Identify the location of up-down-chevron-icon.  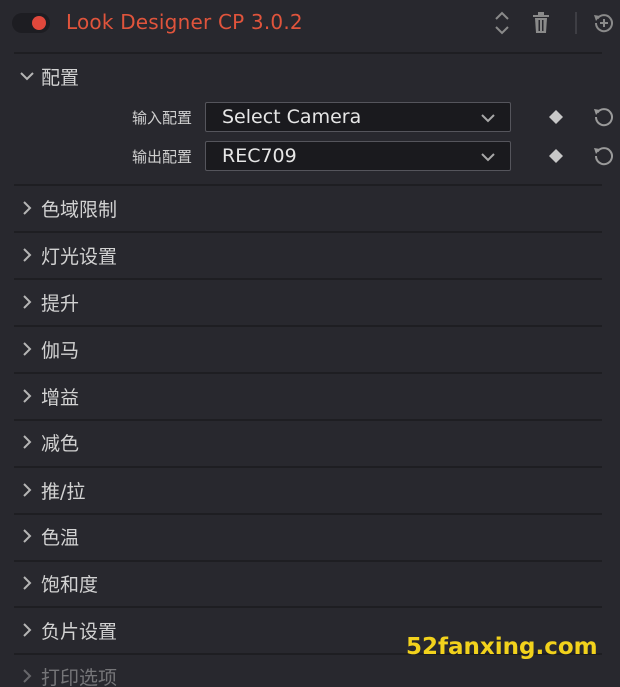
(502, 23).